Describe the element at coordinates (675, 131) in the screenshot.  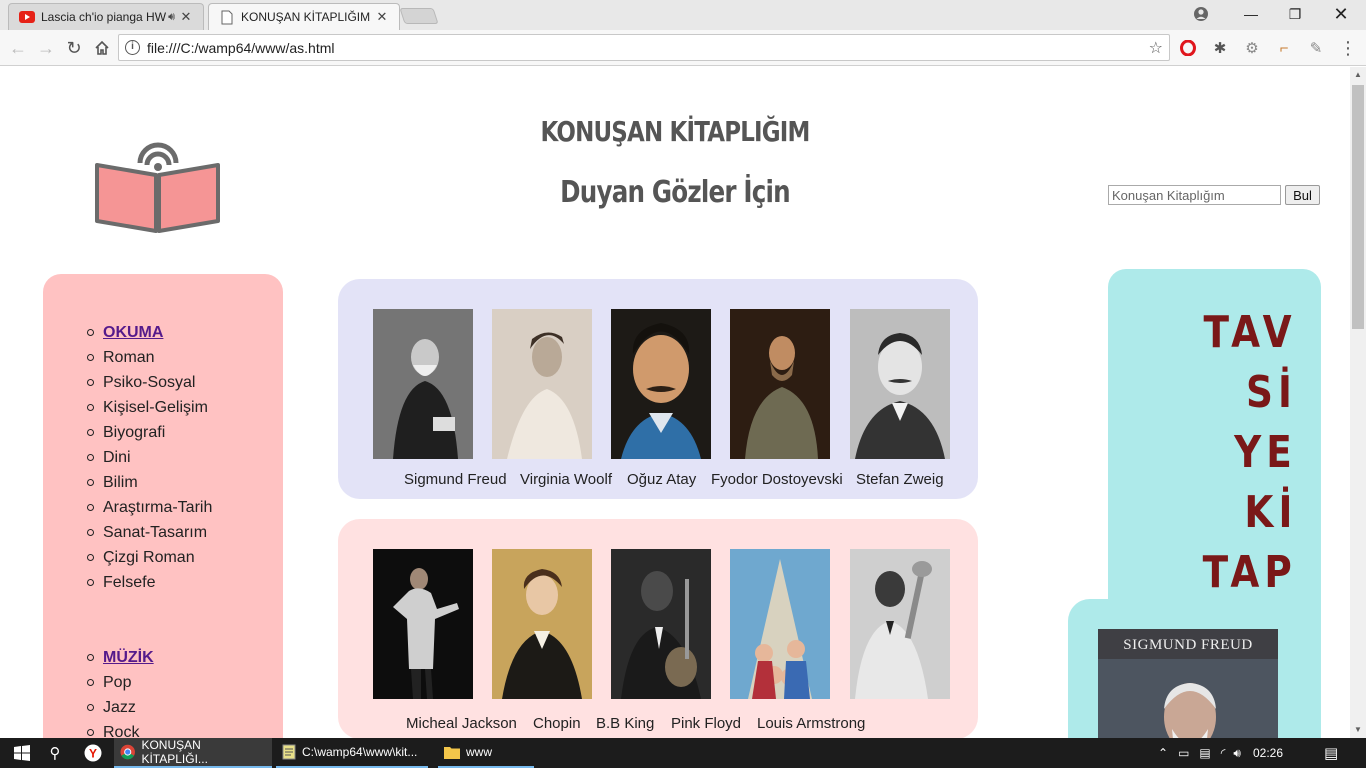
I see `page-title: KONUŞAN KİTAPLIĞIM` at that location.